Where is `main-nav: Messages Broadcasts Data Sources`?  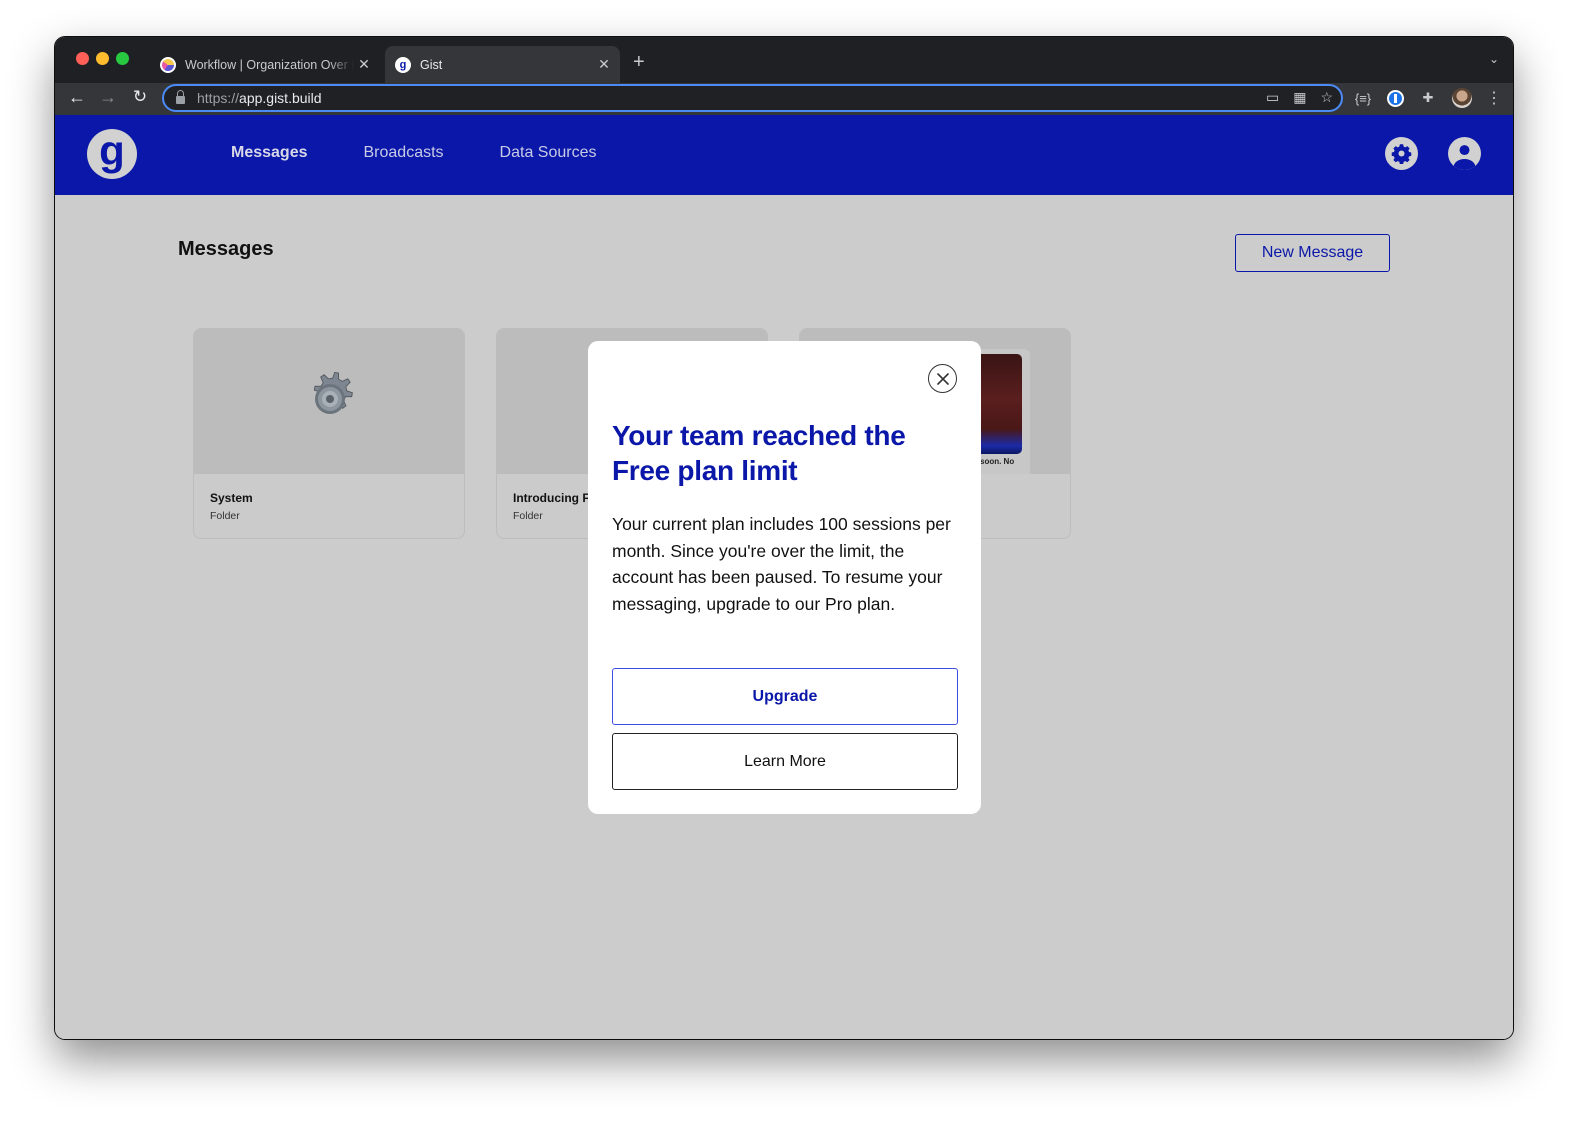 main-nav: Messages Broadcasts Data Sources is located at coordinates (413, 153).